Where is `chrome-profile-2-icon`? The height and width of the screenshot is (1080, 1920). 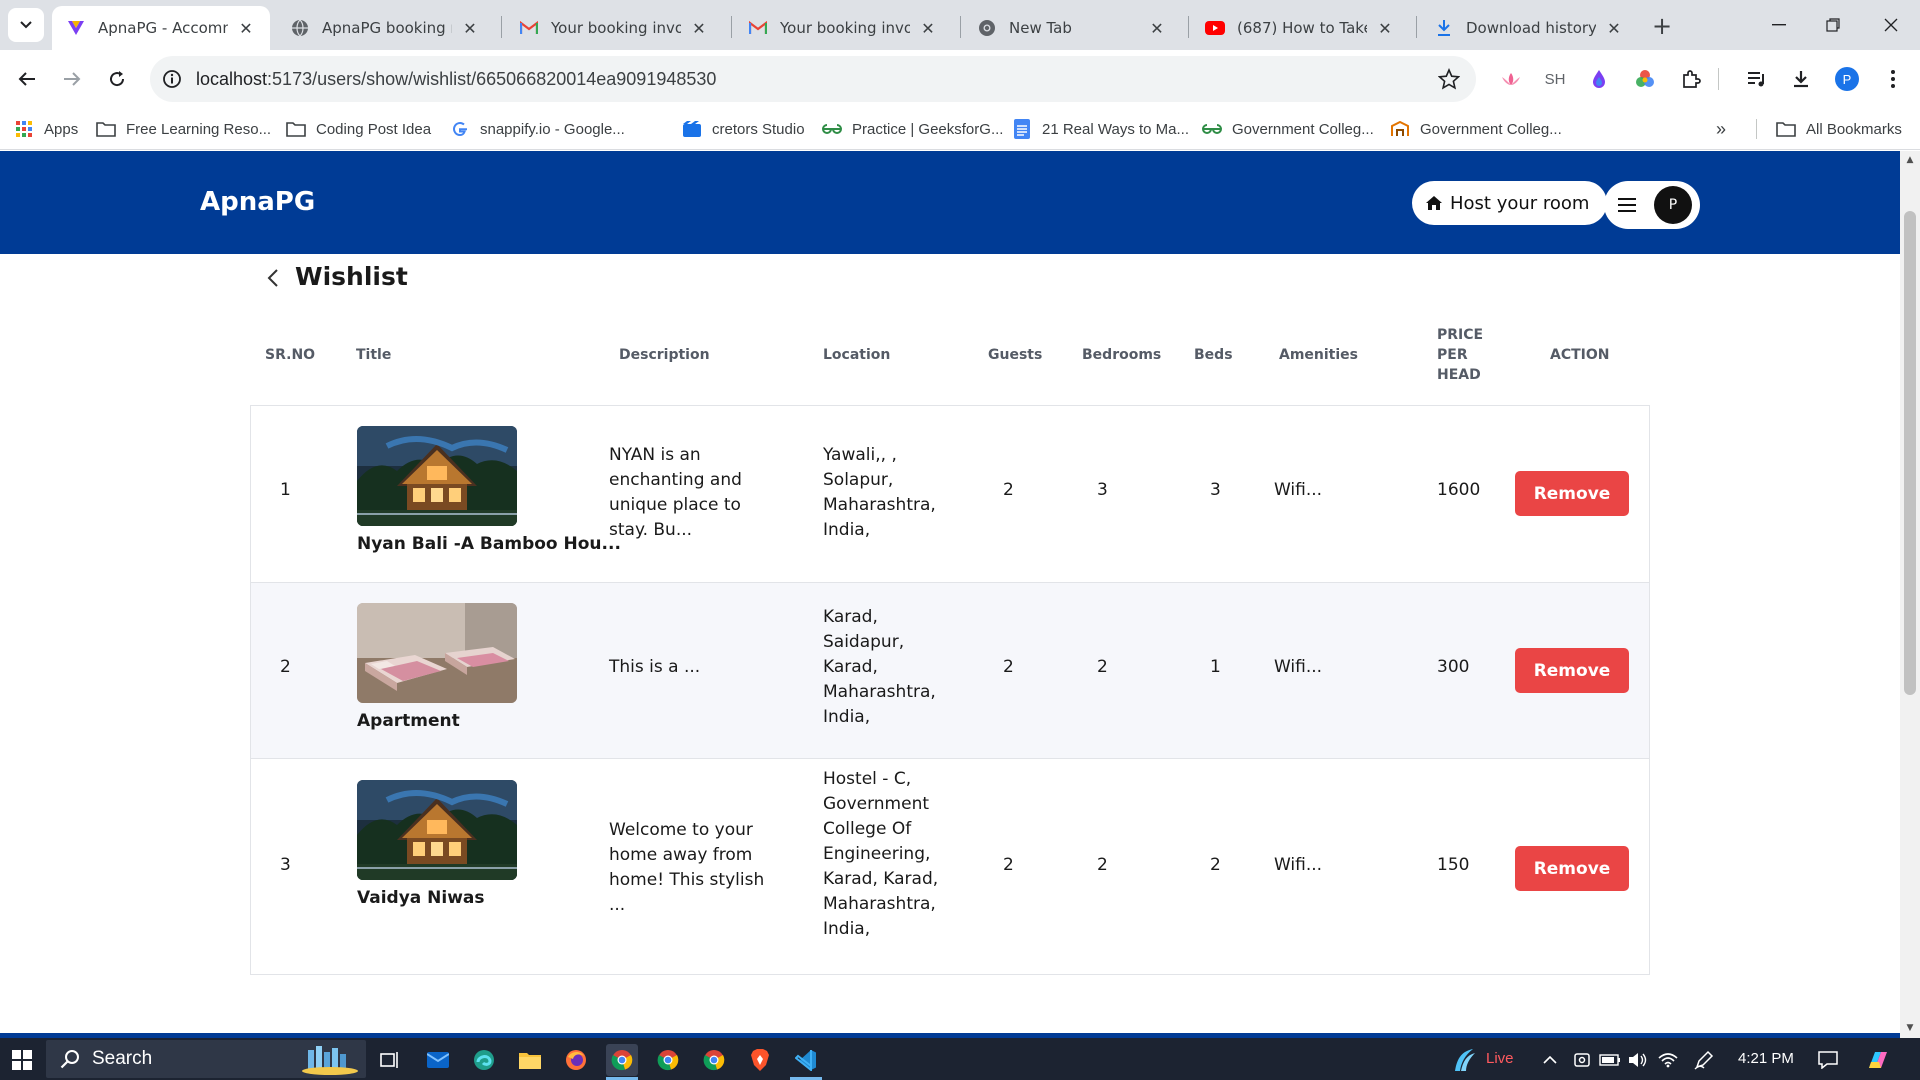 chrome-profile-2-icon is located at coordinates (668, 1060).